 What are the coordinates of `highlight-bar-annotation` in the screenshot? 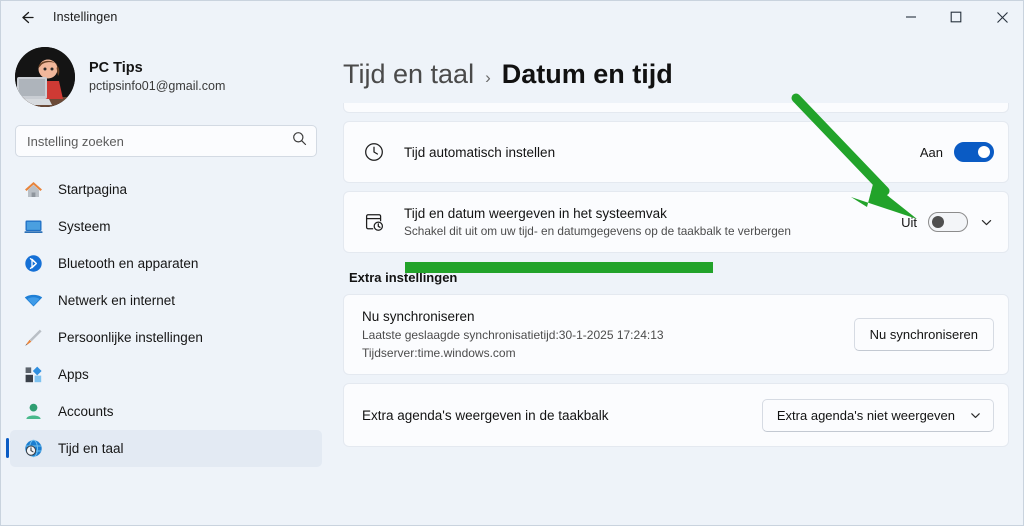 It's located at (559, 267).